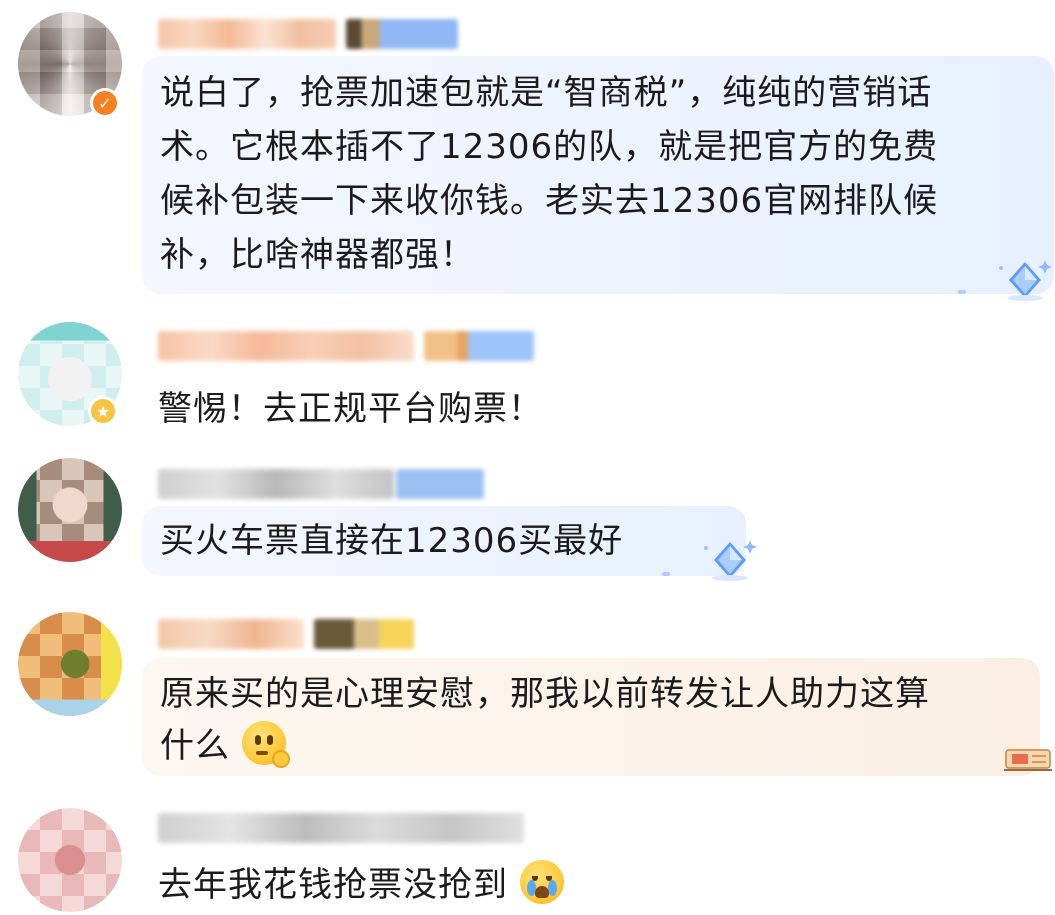 Image resolution: width=1055 pixels, height=915 pixels. What do you see at coordinates (265, 744) in the screenshot?
I see `thinking-face-icon` at bounding box center [265, 744].